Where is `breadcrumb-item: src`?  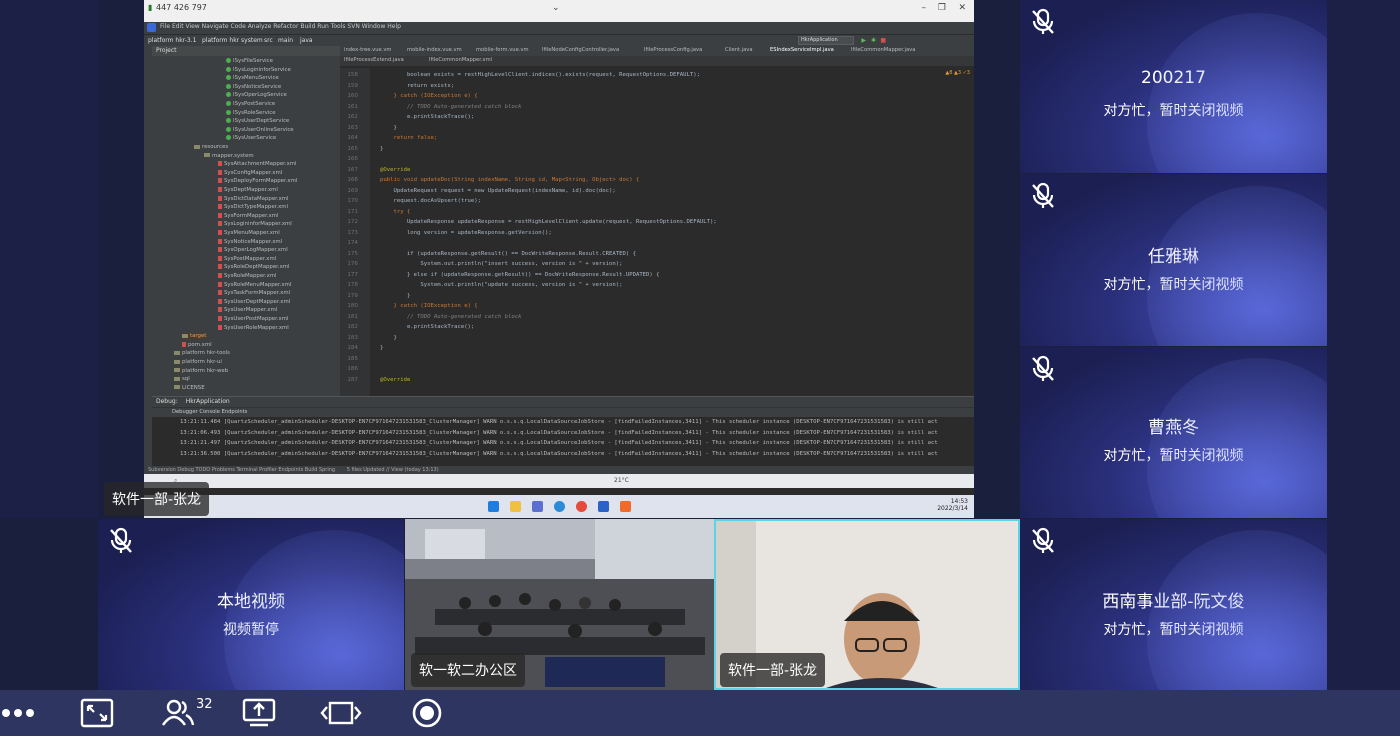
breadcrumb-item: src is located at coordinates (268, 40).